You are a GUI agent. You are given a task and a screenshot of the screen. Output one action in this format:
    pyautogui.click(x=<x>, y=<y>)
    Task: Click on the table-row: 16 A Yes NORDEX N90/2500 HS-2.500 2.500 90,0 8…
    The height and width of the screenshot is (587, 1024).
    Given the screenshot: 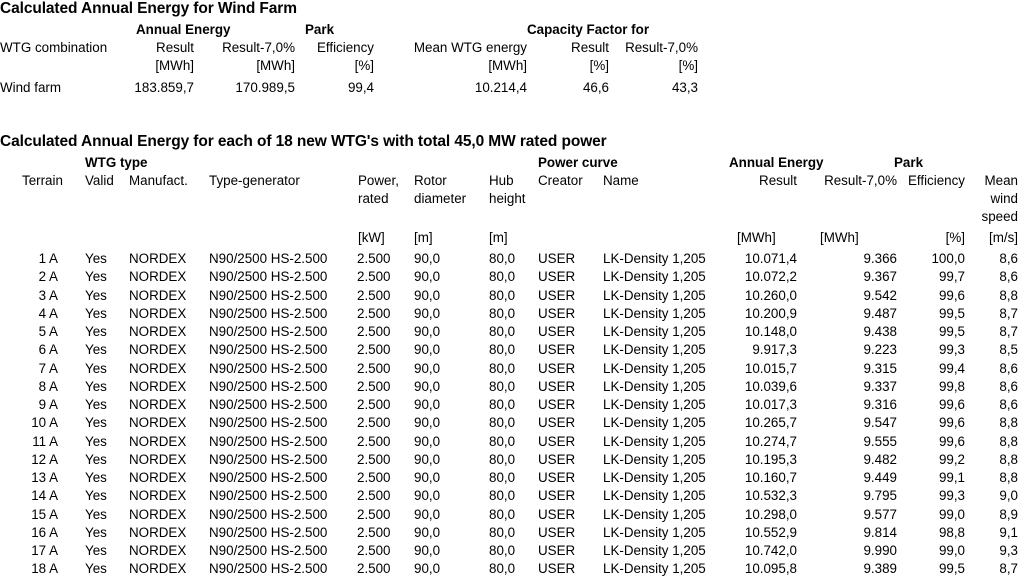 What is the action you would take?
    pyautogui.click(x=512, y=534)
    